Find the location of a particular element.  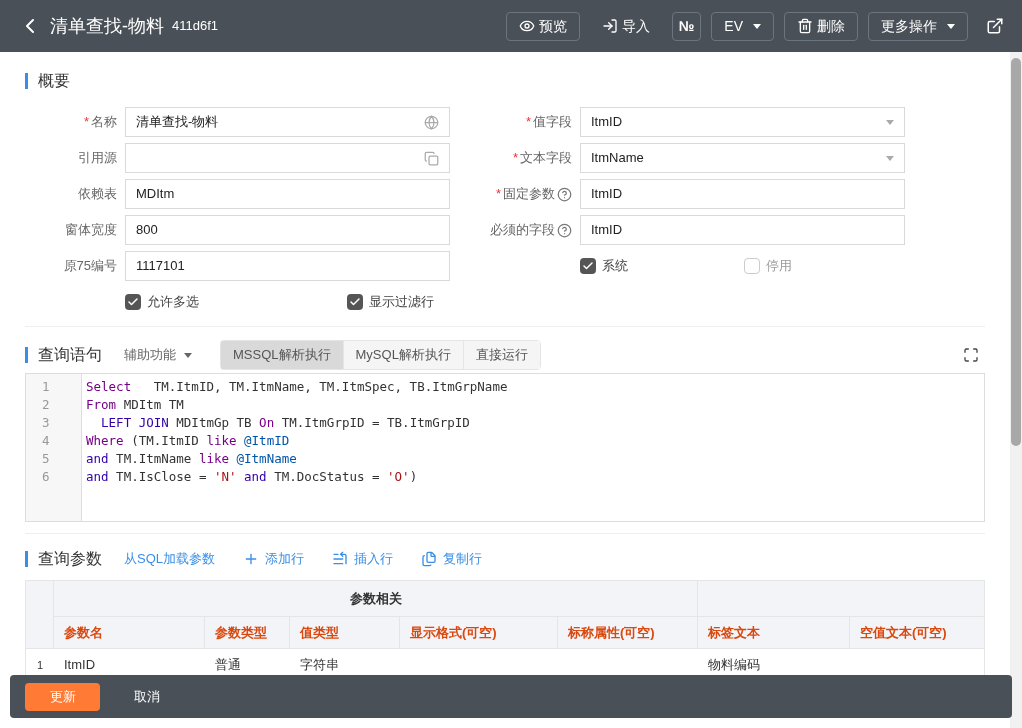

field-label: 固定参数 is located at coordinates (529, 194).